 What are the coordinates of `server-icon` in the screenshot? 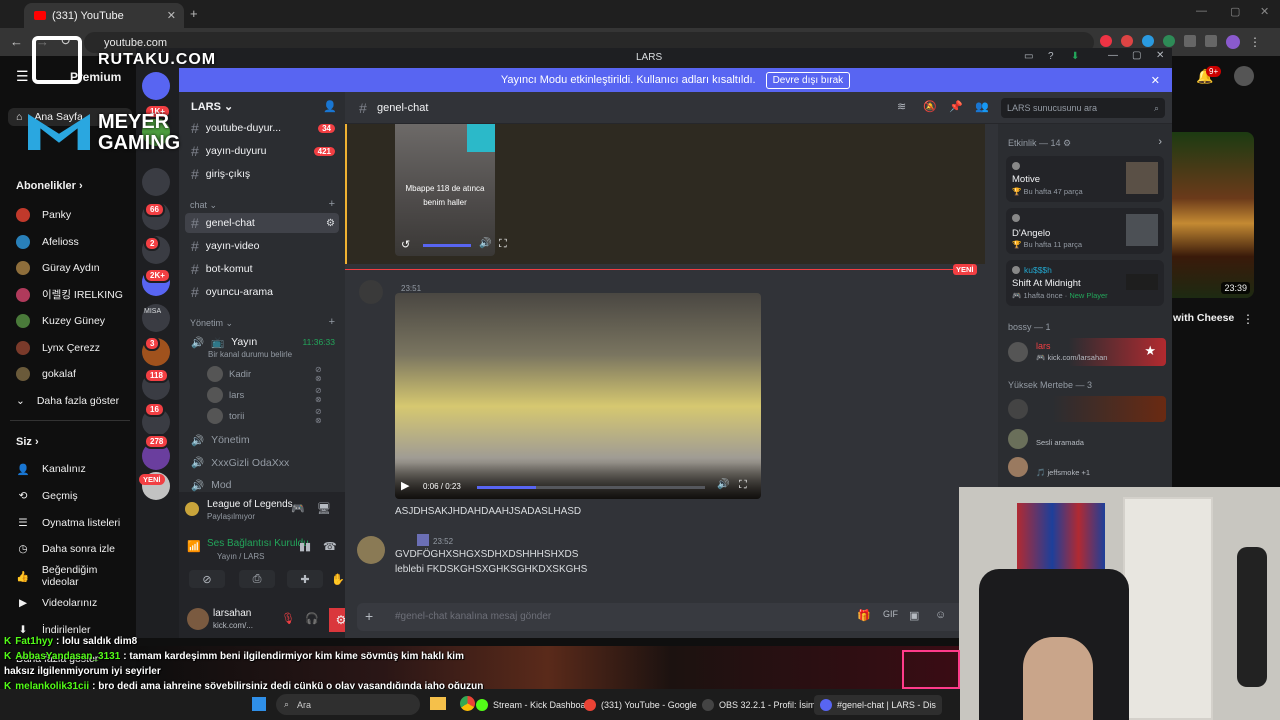 It's located at (156, 182).